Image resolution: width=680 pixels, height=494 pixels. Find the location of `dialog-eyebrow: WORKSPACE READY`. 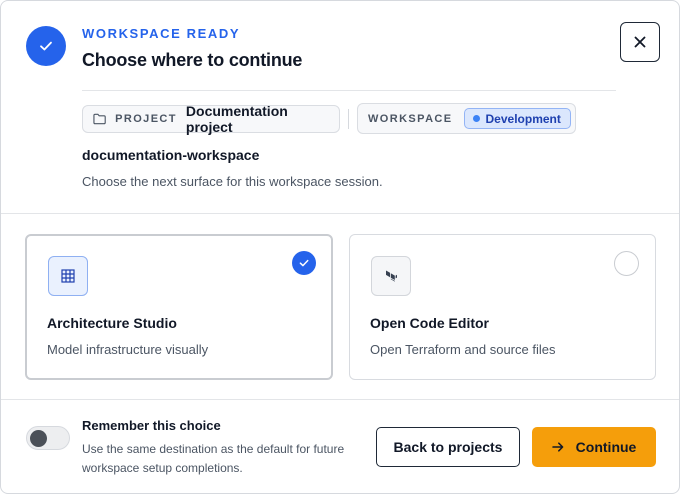

dialog-eyebrow: WORKSPACE READY is located at coordinates (161, 33).